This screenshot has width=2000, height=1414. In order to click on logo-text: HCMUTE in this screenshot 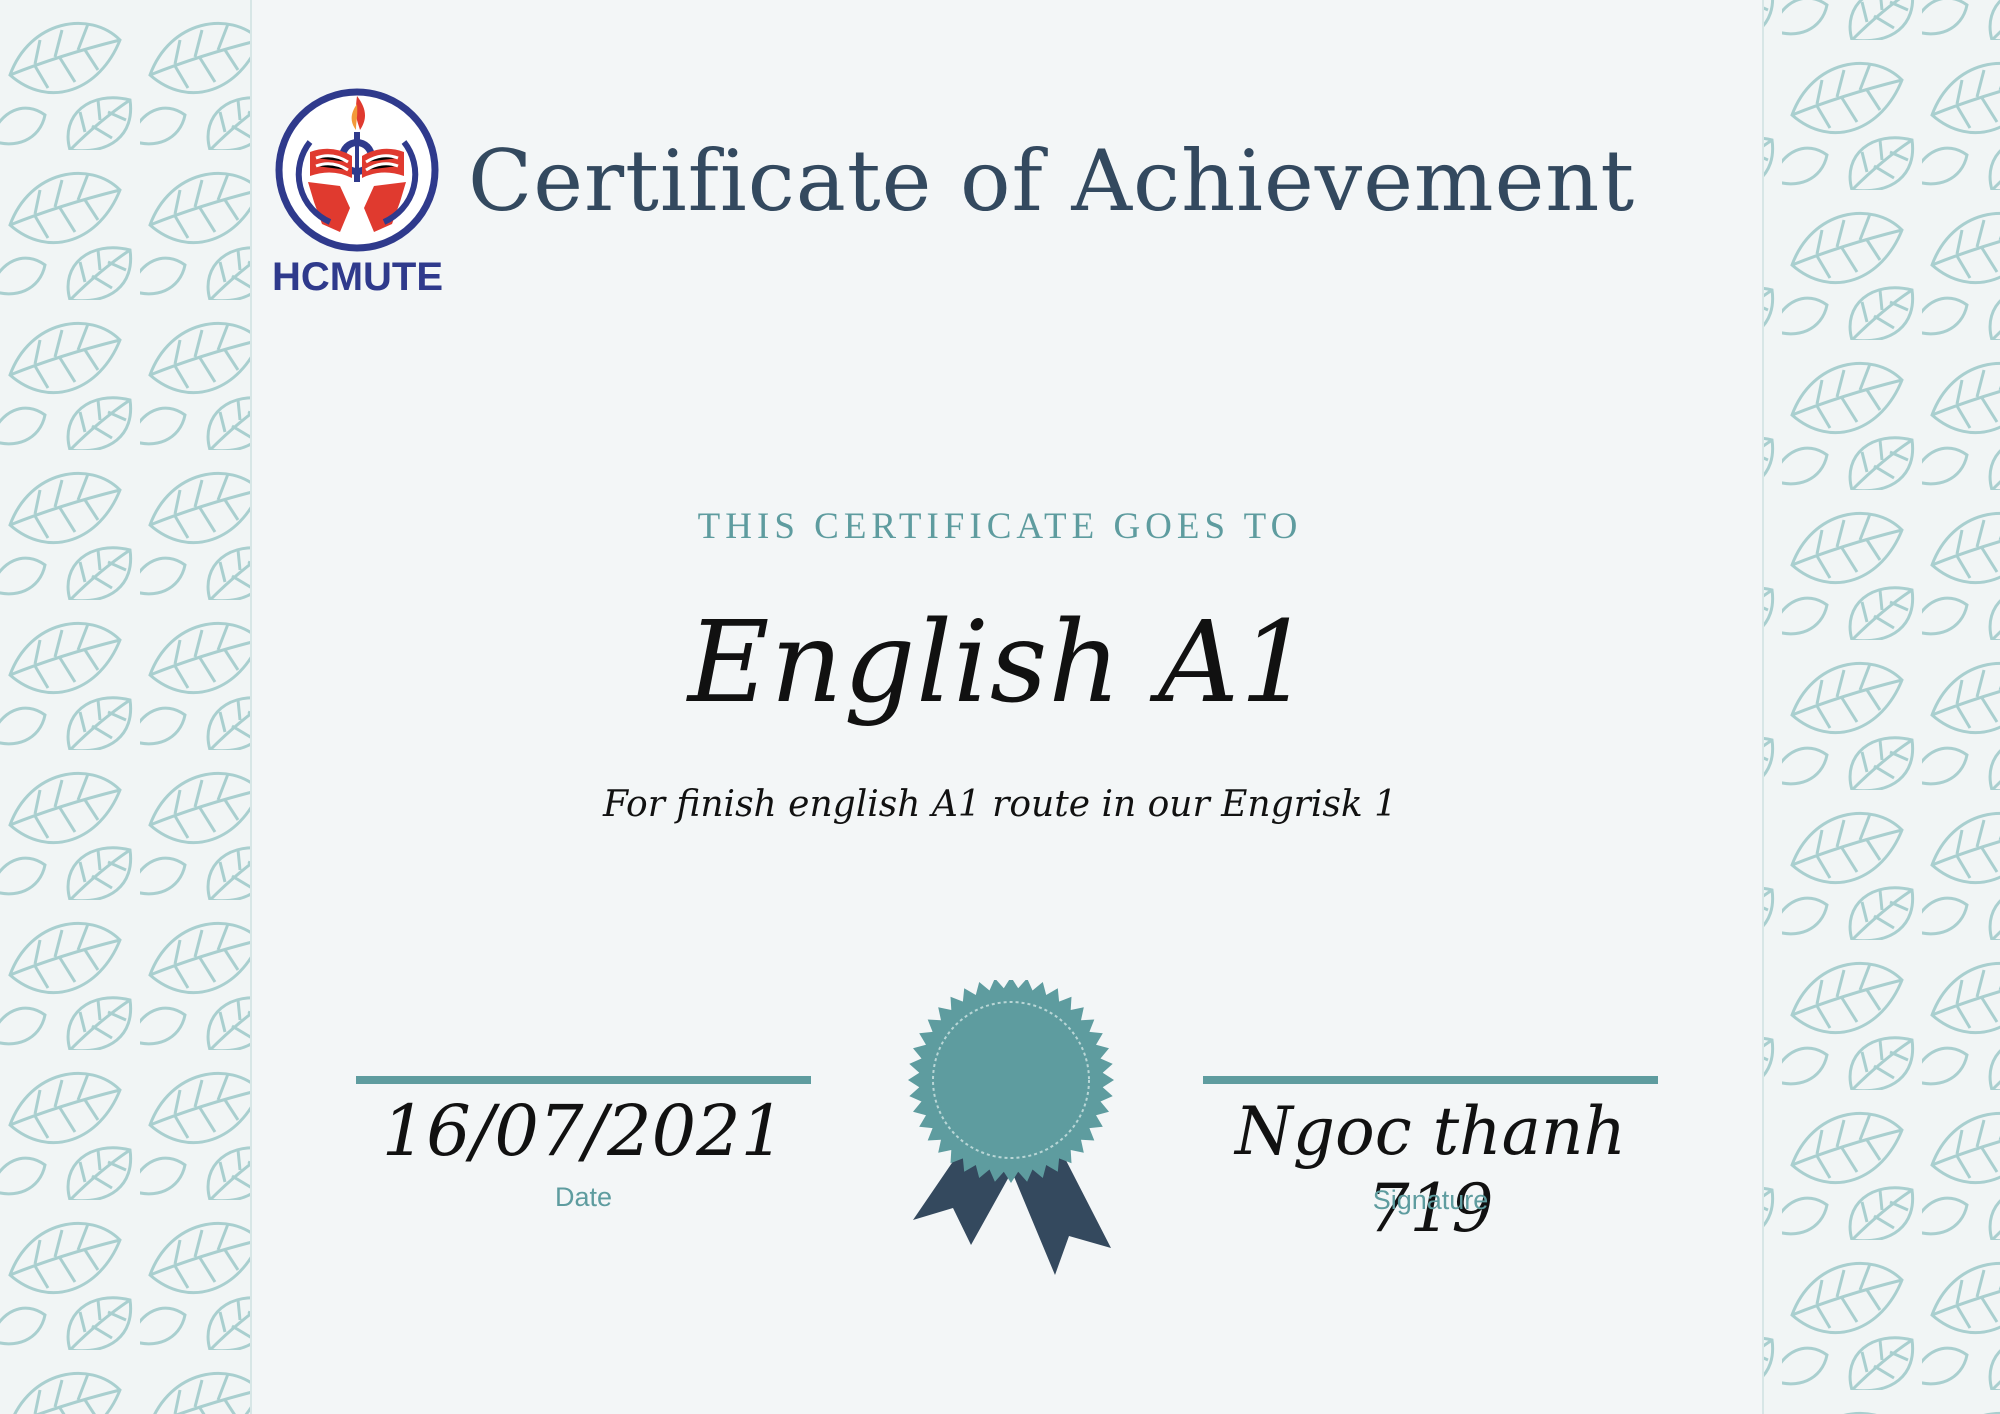, I will do `click(357, 277)`.